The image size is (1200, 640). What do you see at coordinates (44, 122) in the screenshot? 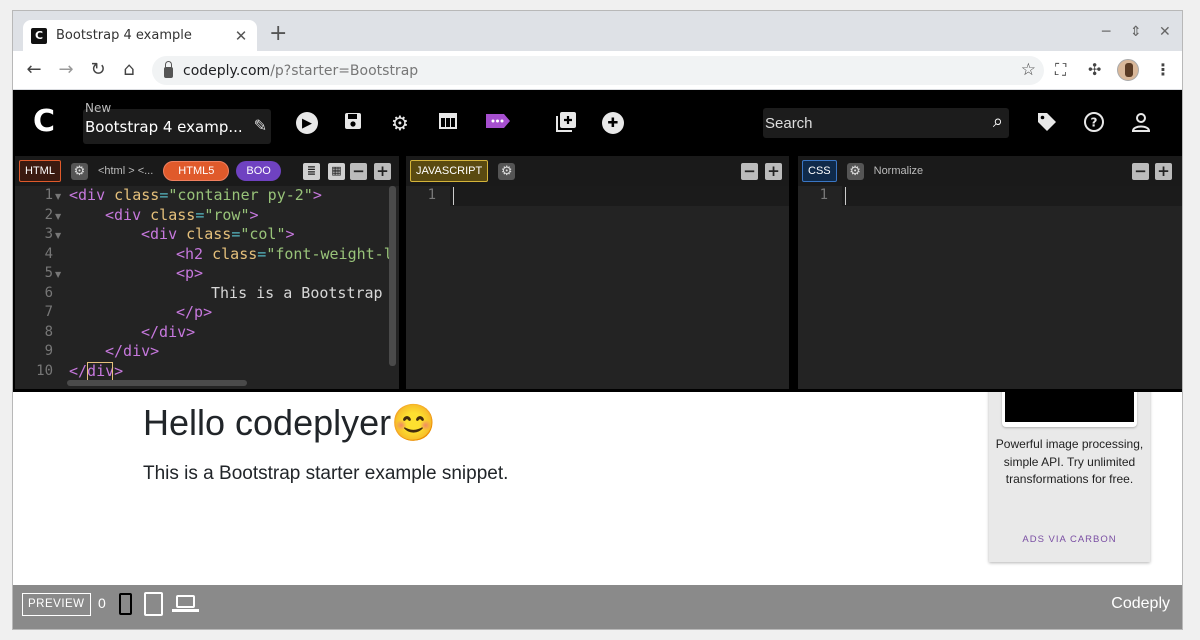
I see `codeply-logo: C` at bounding box center [44, 122].